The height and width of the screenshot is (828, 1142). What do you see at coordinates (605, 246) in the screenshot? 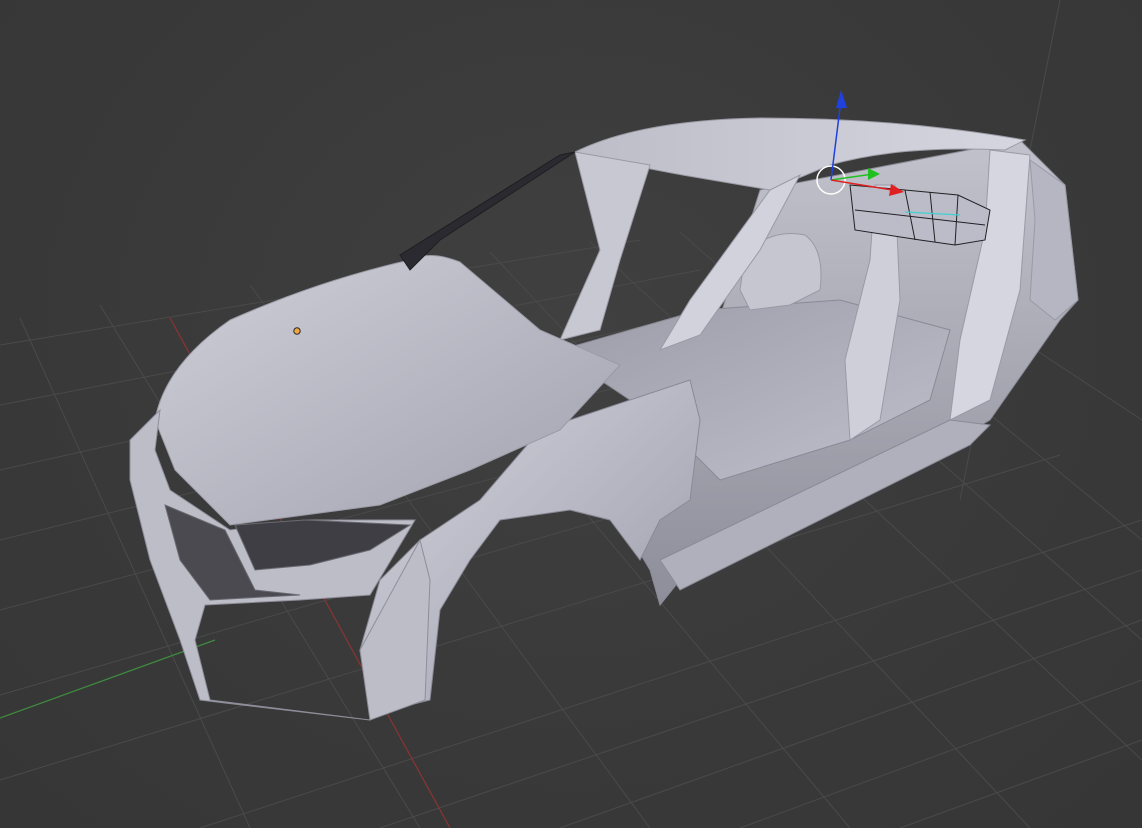
I see `windshield-frame` at bounding box center [605, 246].